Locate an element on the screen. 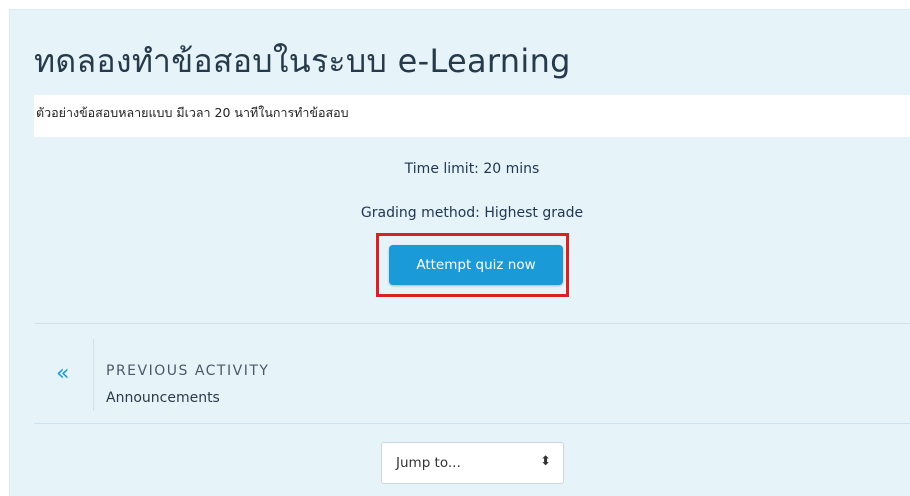 Image resolution: width=910 pixels, height=496 pixels. time-limit-text: Time limit: 20 mins is located at coordinates (472, 169).